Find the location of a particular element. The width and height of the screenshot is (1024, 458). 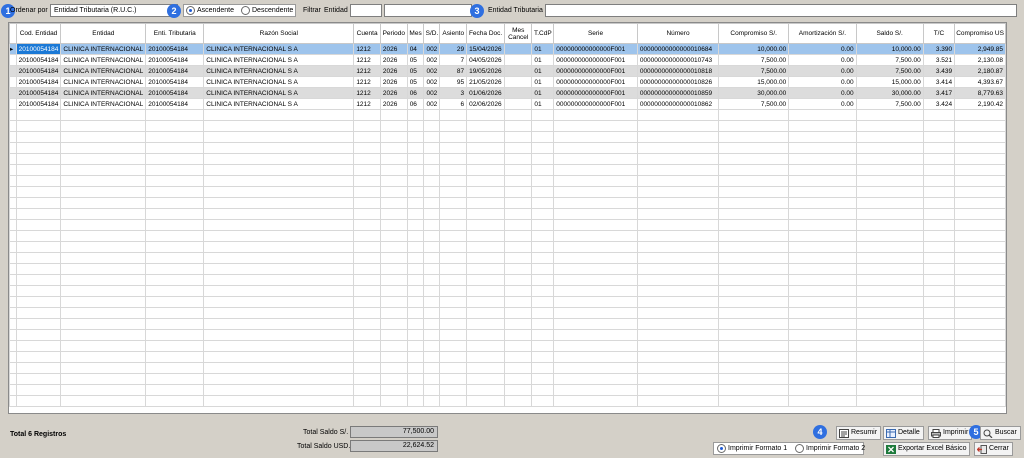

col-header-cod-entidad: Cod. Entidad is located at coordinates (38, 33).